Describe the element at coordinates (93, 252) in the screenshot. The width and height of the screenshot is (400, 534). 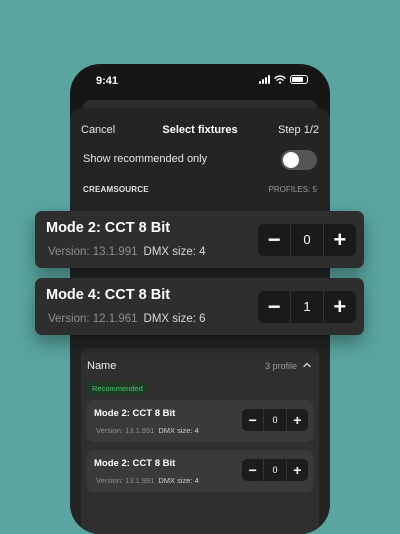
I see `fixture-card-version: Version: 13.1.991` at that location.